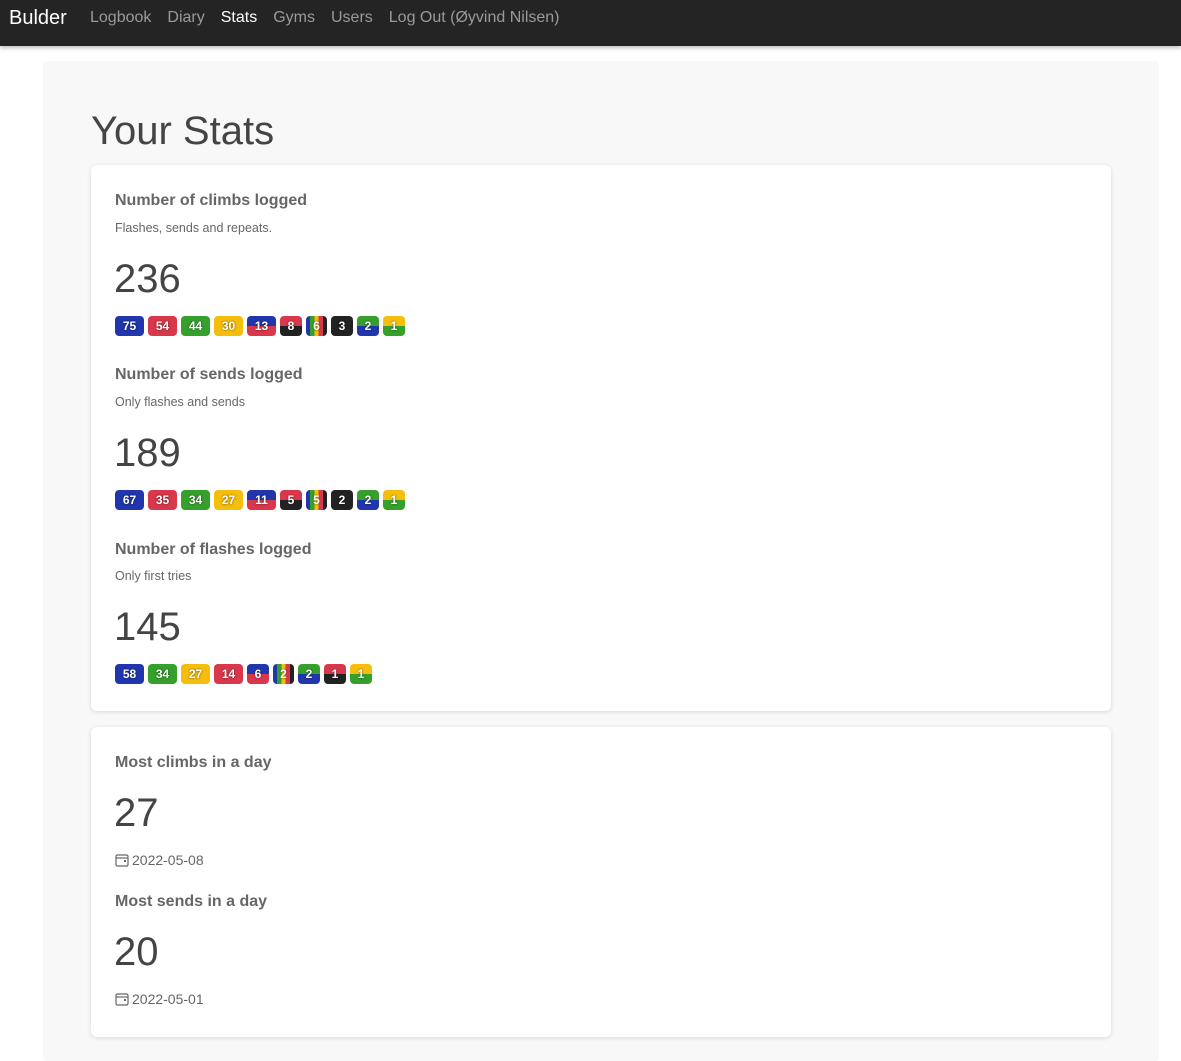 Image resolution: width=1181 pixels, height=1061 pixels. I want to click on stat-label: Number of flashes logged, so click(213, 549).